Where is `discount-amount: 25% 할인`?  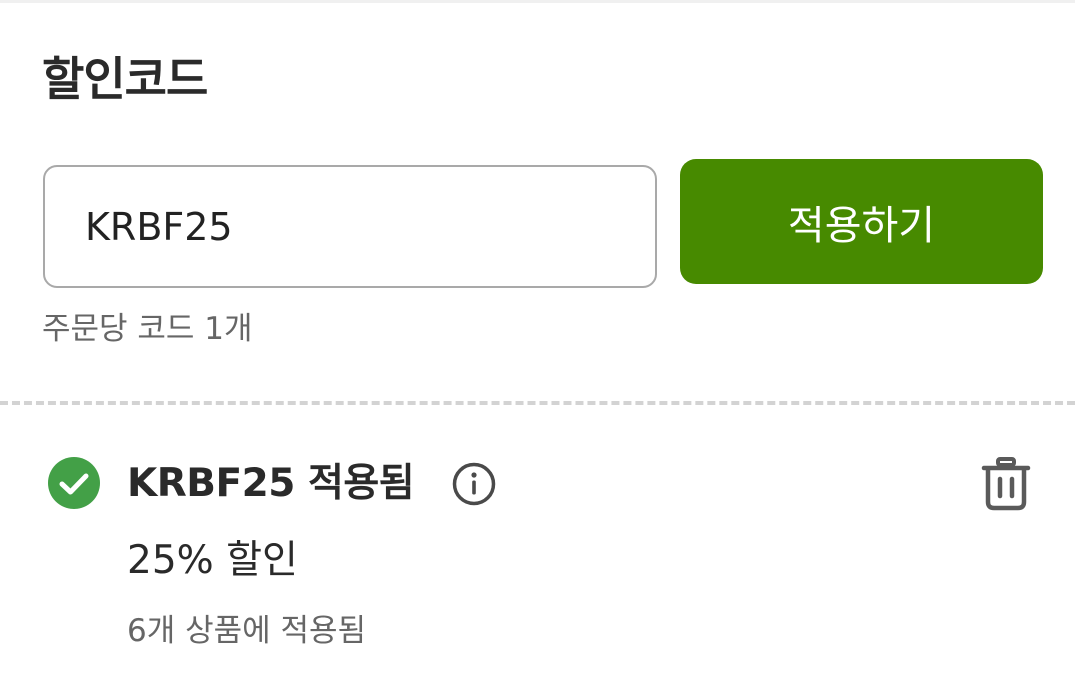 discount-amount: 25% 할인 is located at coordinates (212, 560).